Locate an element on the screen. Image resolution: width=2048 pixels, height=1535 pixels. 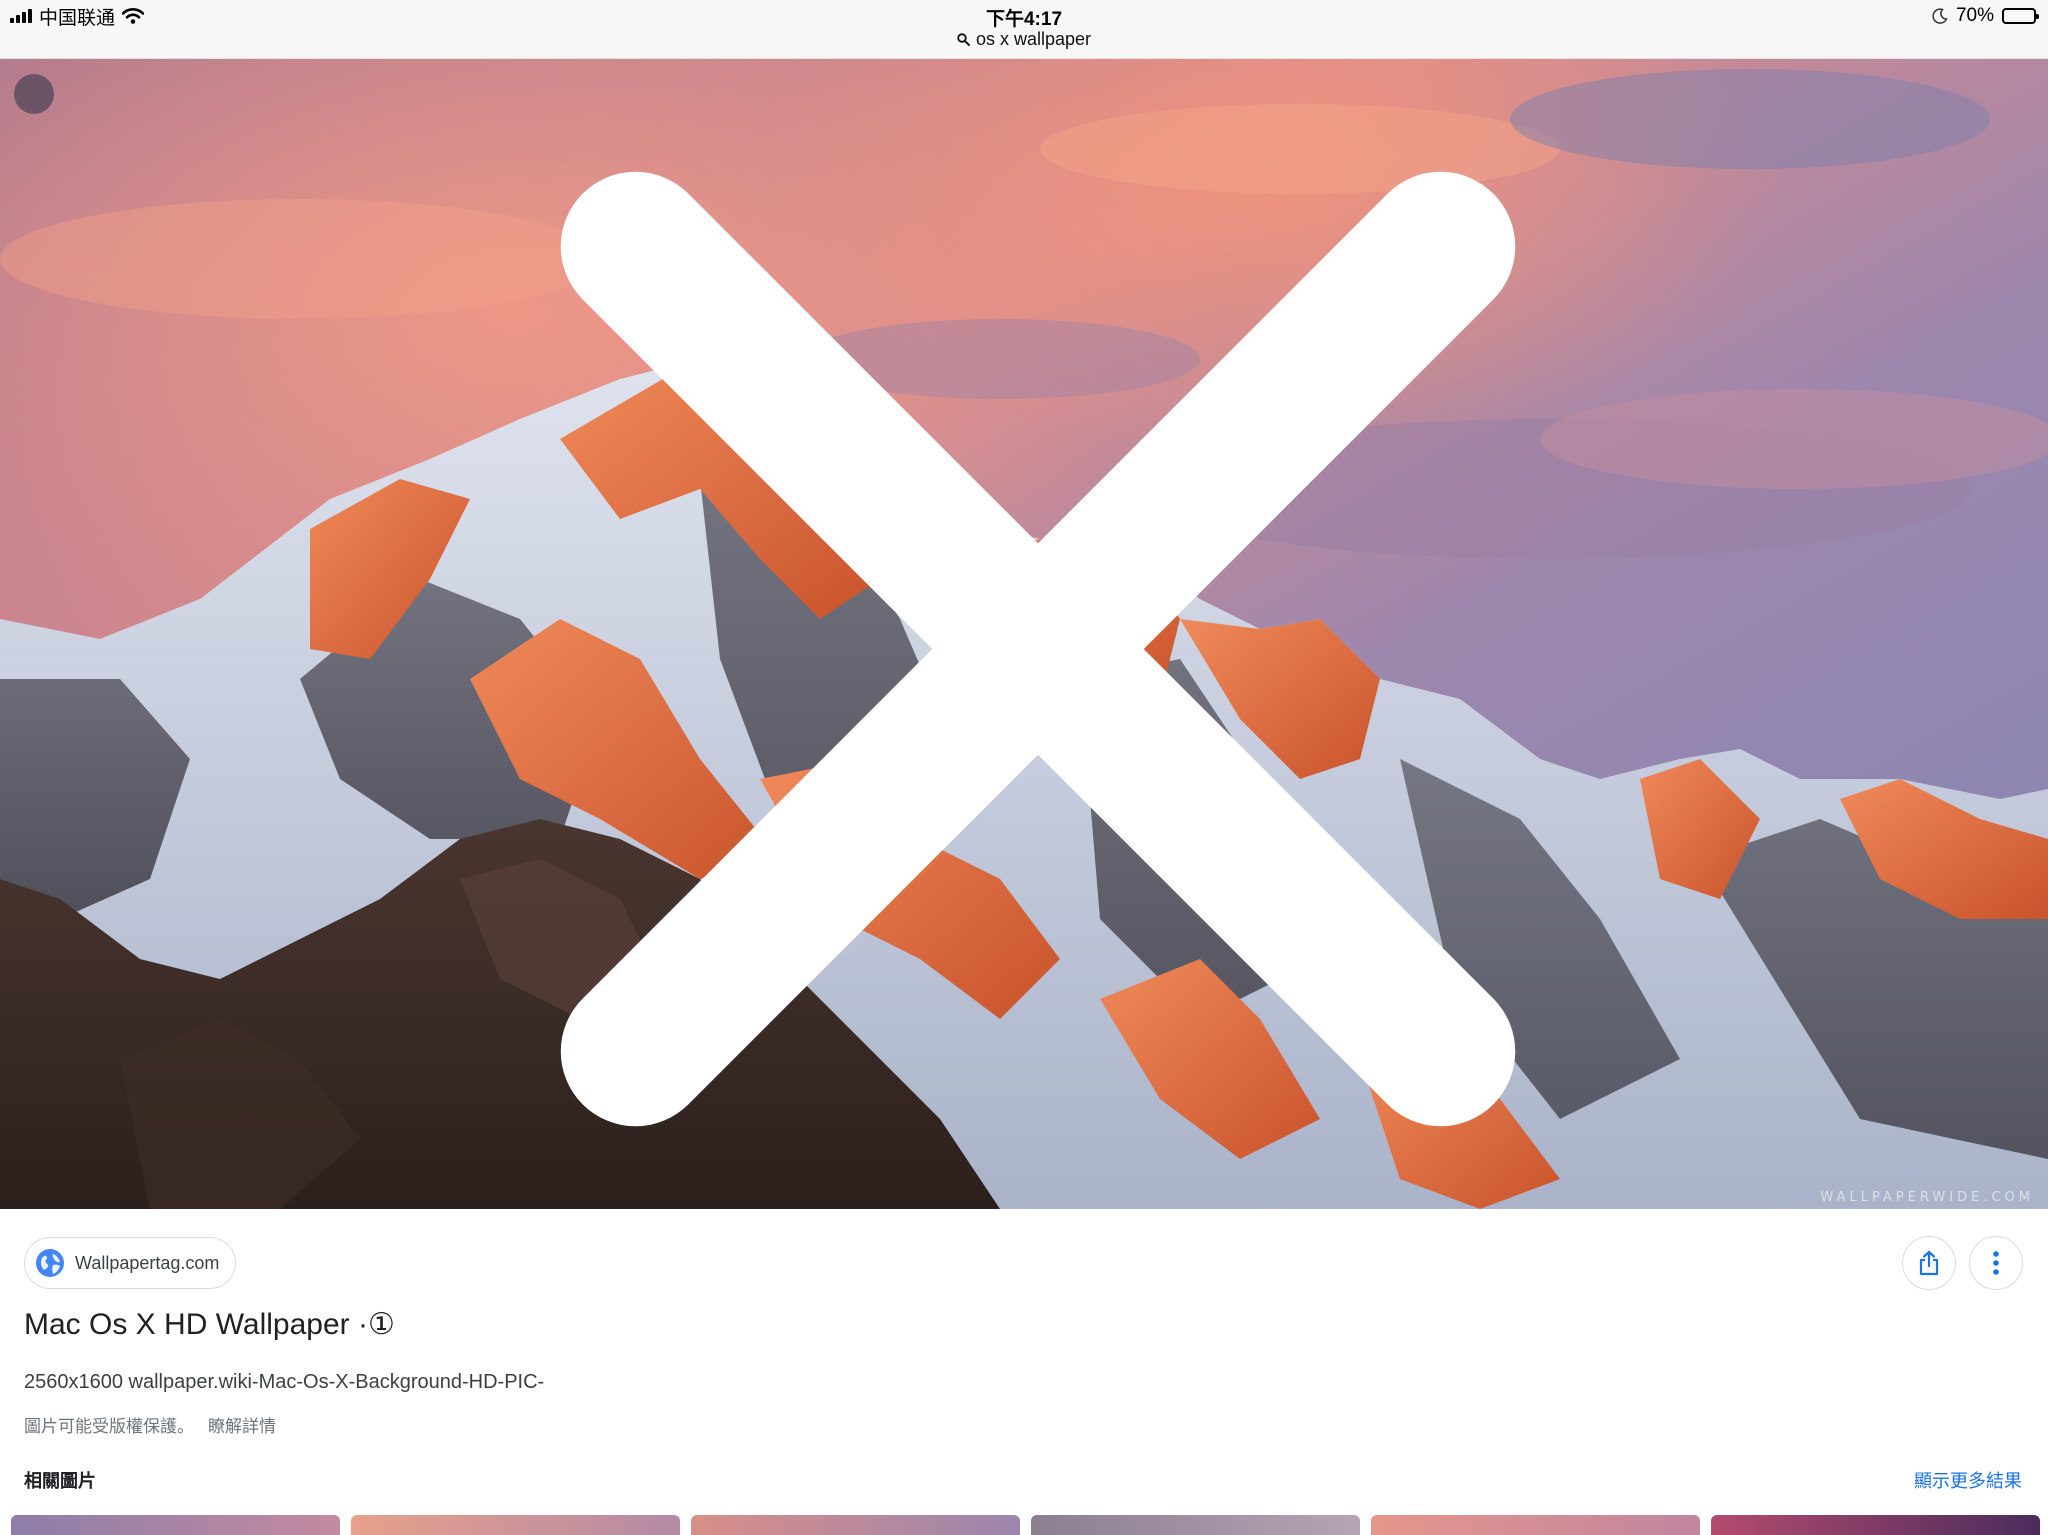
status-time: 下午4:17 is located at coordinates (1024, 19).